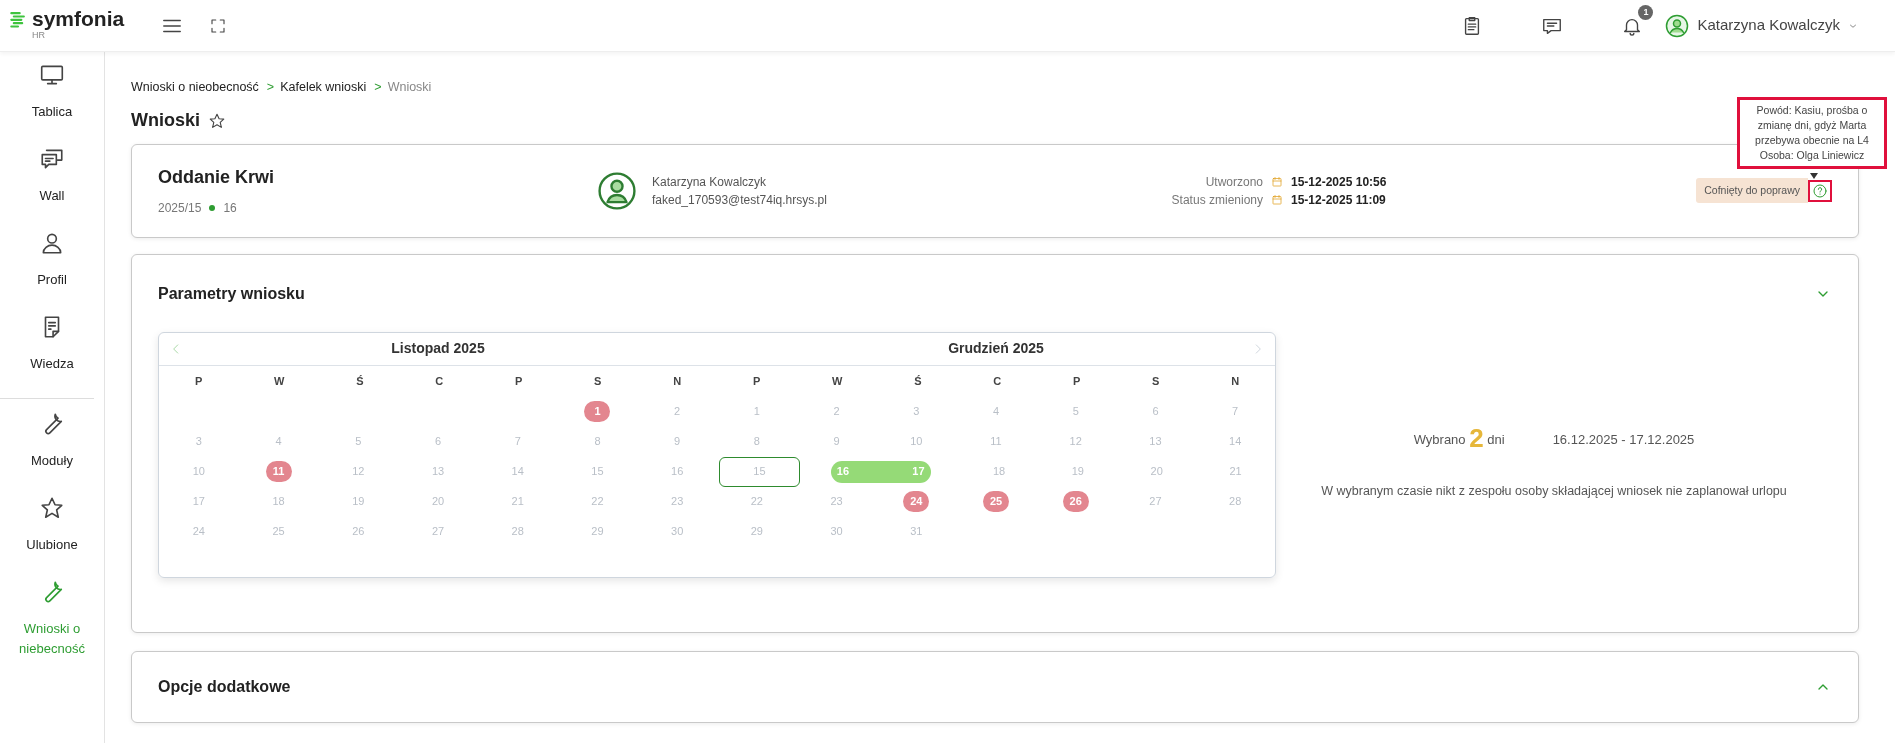  What do you see at coordinates (1646, 12) in the screenshot?
I see `notification-count: 1` at bounding box center [1646, 12].